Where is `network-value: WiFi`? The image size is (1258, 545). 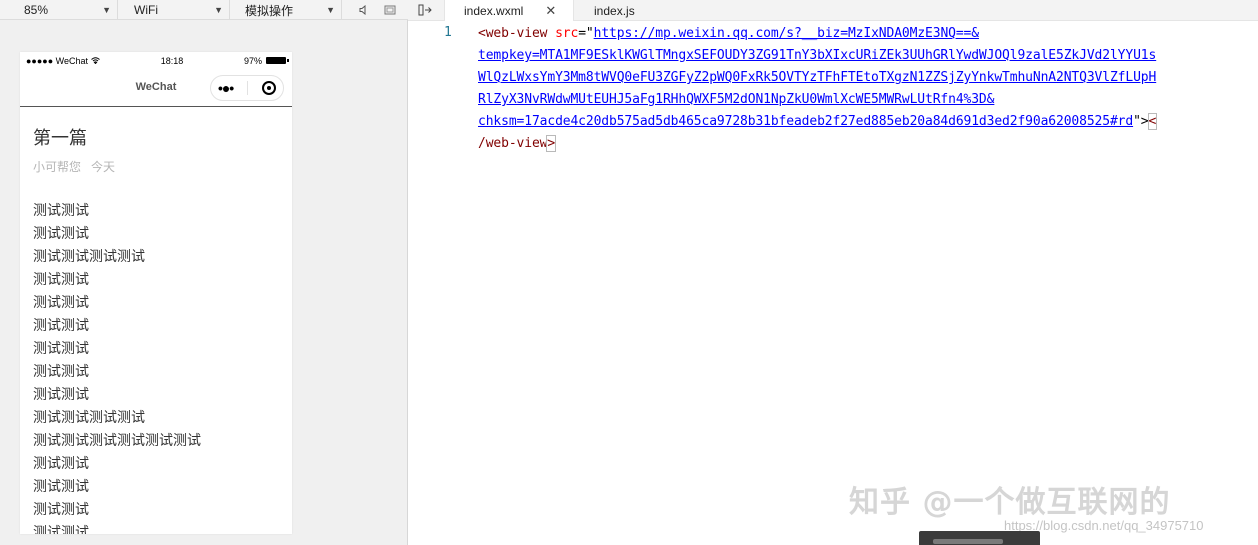 network-value: WiFi is located at coordinates (146, 10).